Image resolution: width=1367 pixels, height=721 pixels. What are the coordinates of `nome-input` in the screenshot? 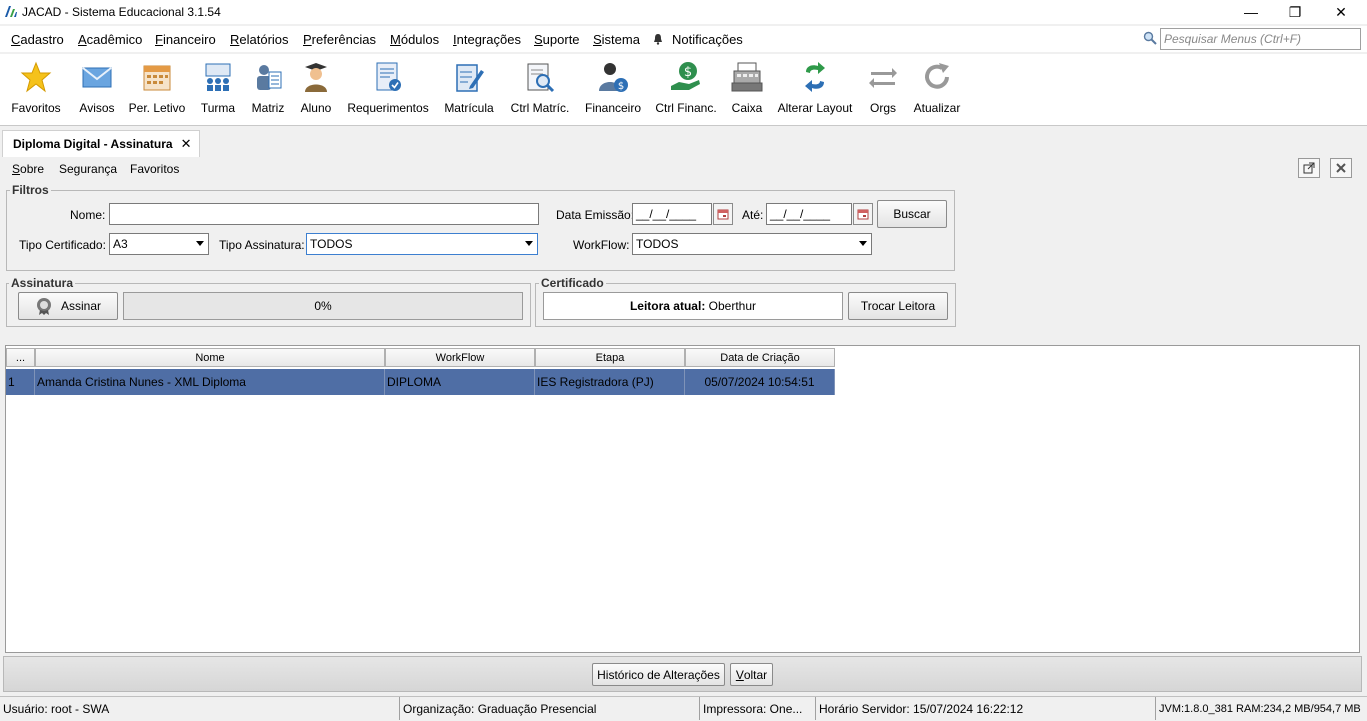 It's located at (324, 214).